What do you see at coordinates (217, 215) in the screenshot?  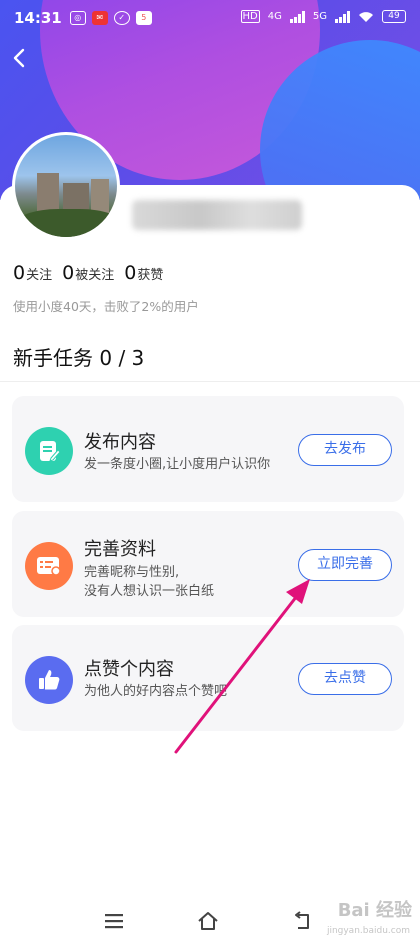 I see `nickname-blurred` at bounding box center [217, 215].